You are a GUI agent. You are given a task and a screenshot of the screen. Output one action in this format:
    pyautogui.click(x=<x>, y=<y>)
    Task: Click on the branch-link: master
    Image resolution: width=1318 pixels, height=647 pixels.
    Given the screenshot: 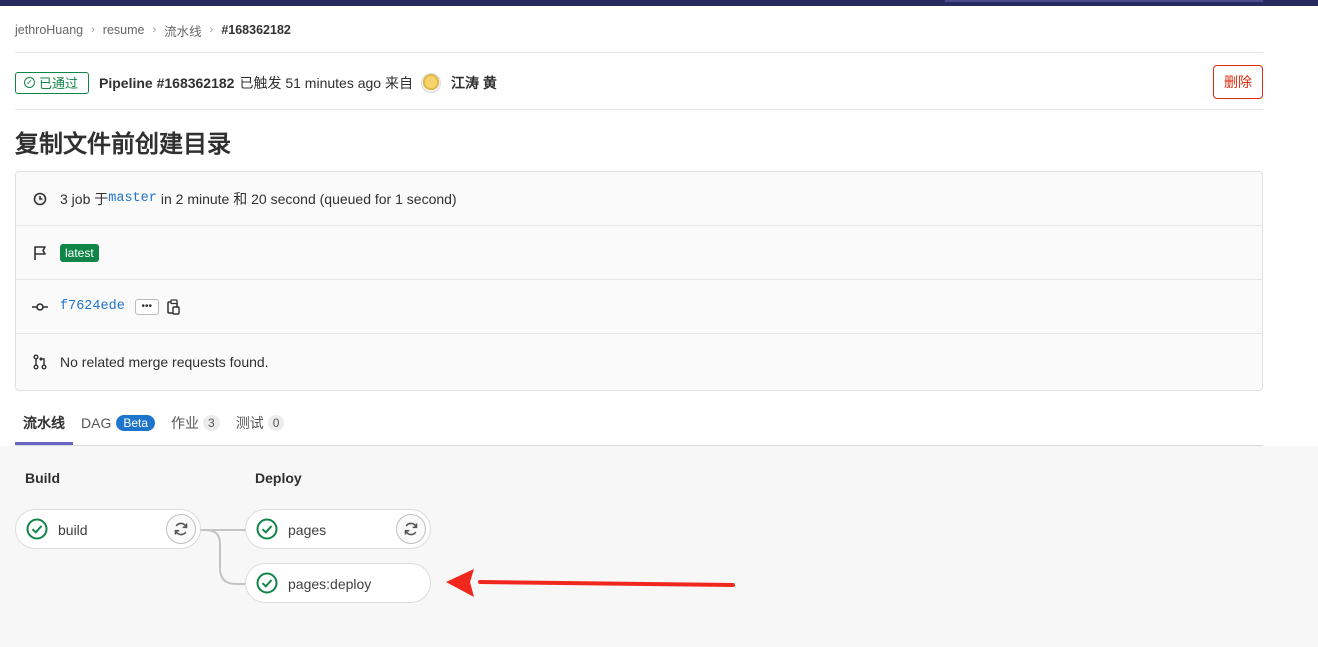 What is the action you would take?
    pyautogui.click(x=132, y=198)
    